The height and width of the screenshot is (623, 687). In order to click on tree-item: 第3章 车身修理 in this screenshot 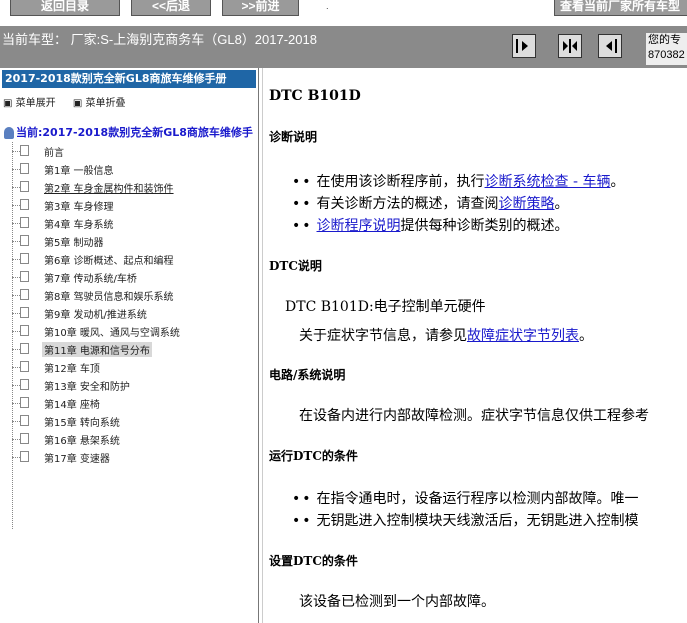, I will do `click(135, 205)`.